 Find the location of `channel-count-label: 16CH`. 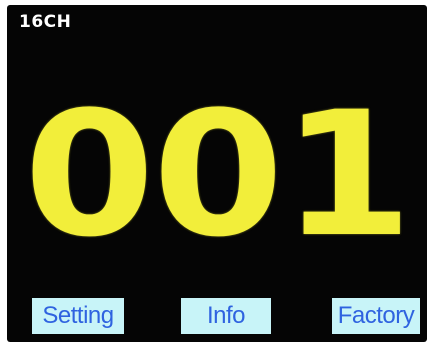

channel-count-label: 16CH is located at coordinates (45, 22).